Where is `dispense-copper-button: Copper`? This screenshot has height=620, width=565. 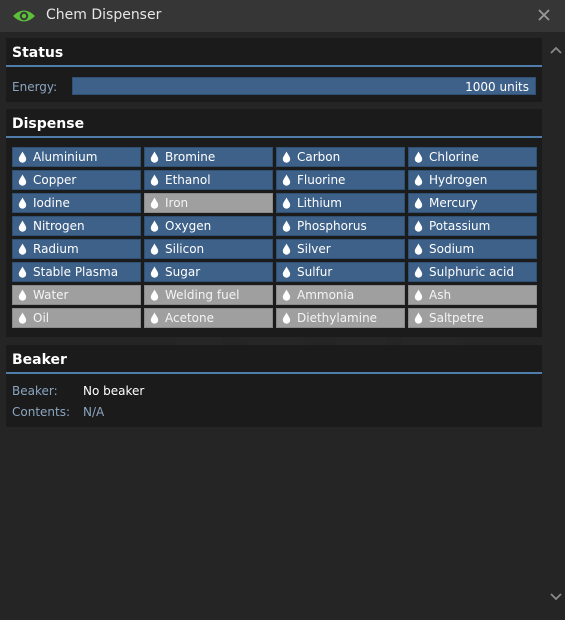 dispense-copper-button: Copper is located at coordinates (76, 180).